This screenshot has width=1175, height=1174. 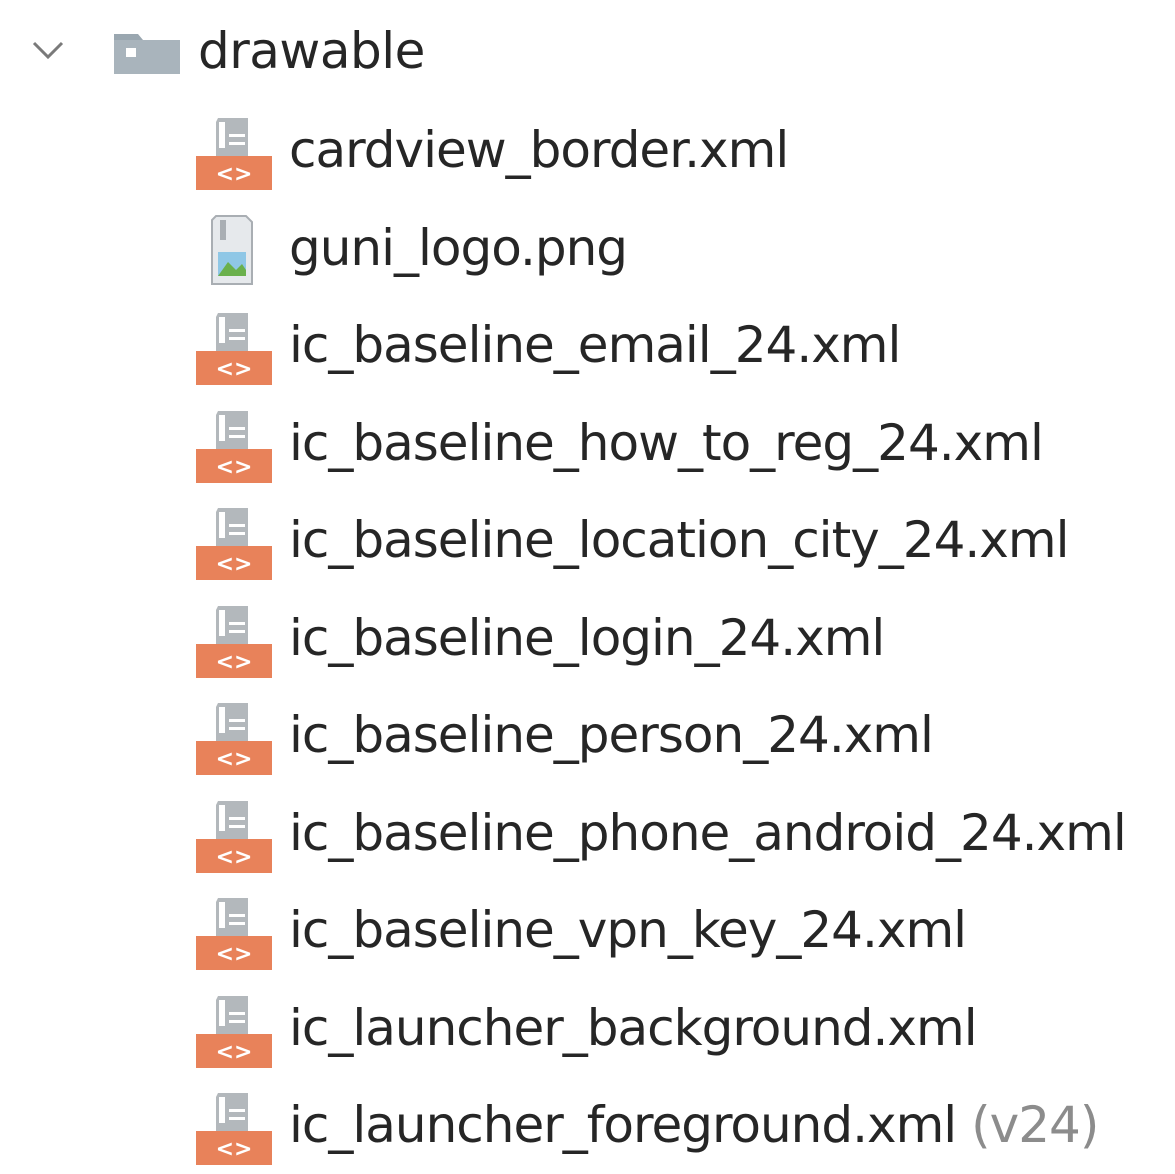 I want to click on file-name-label: ic_launcher_foreground.xml (v24), so click(x=694, y=1125).